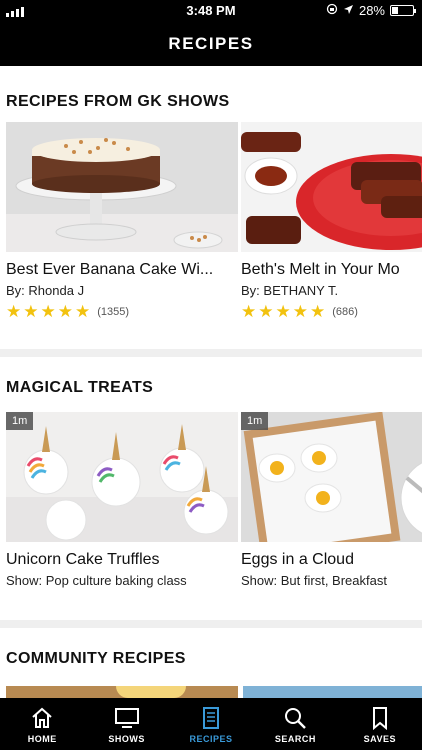 Image resolution: width=422 pixels, height=750 pixels. What do you see at coordinates (331, 270) in the screenshot?
I see `recipe-title: Beth's Melt in Your Mo` at bounding box center [331, 270].